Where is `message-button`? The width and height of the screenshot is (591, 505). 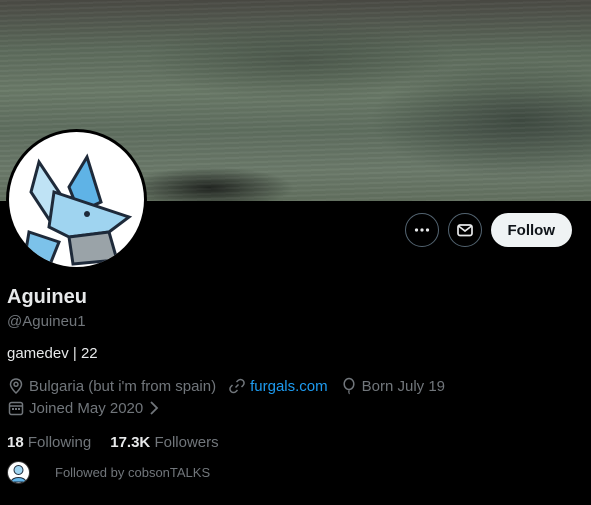 message-button is located at coordinates (464, 230).